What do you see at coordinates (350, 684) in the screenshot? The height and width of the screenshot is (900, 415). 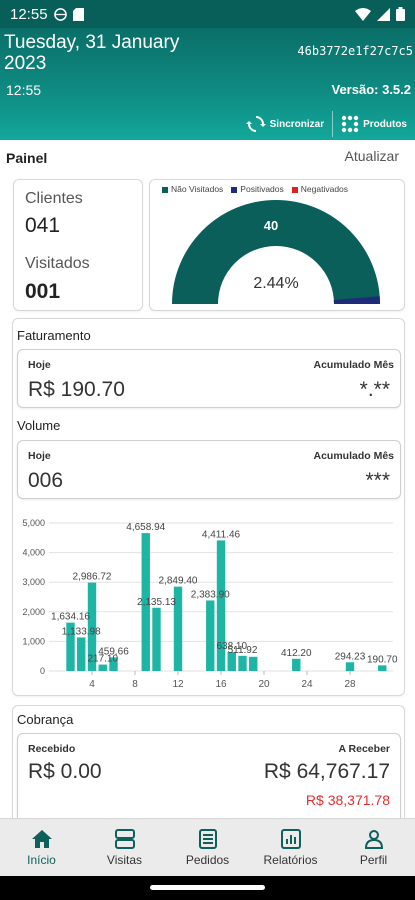 I see `chart-x-tick-label: 28` at bounding box center [350, 684].